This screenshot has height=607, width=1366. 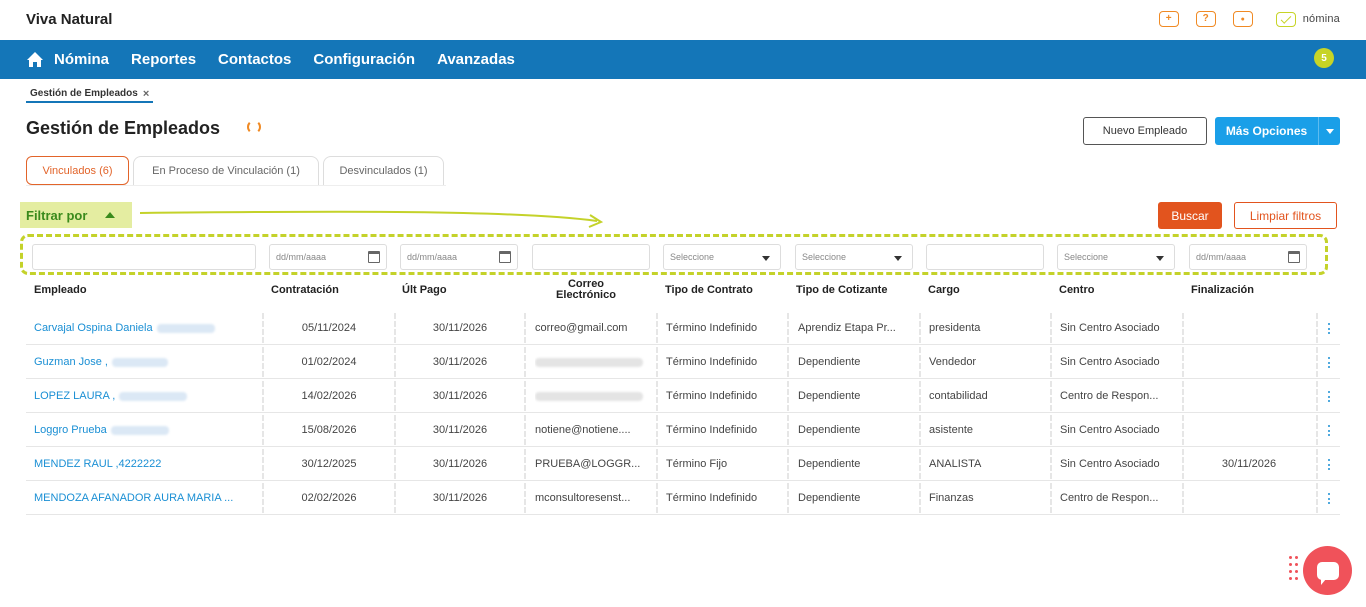 What do you see at coordinates (148, 362) in the screenshot?
I see `employee-name-link: Guzman Jose ,` at bounding box center [148, 362].